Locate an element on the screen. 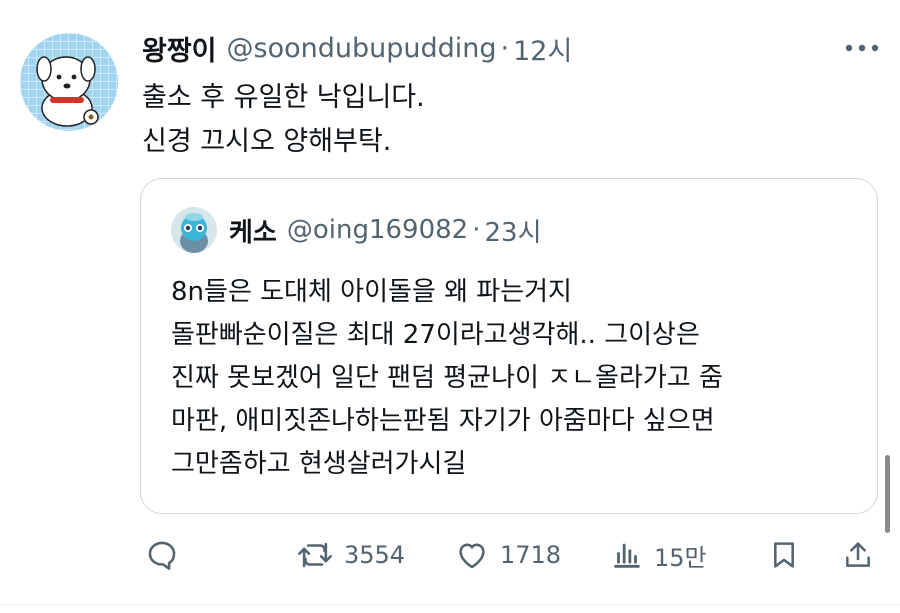 The image size is (900, 613). avatar is located at coordinates (69, 82).